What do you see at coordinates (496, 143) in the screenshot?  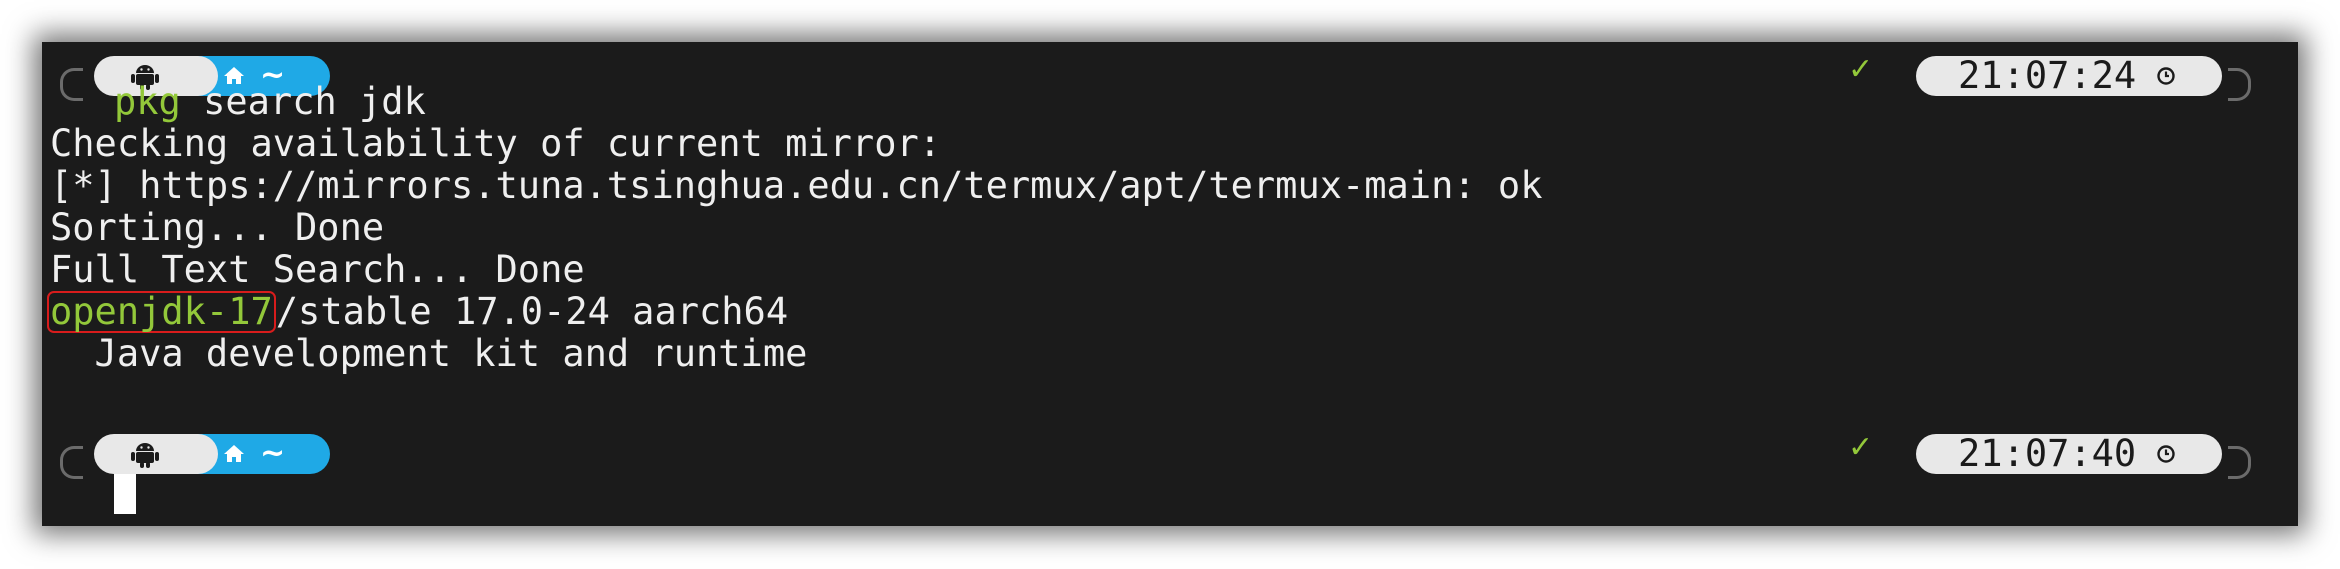 I see `output-line: Checking availability of current mirror:` at bounding box center [496, 143].